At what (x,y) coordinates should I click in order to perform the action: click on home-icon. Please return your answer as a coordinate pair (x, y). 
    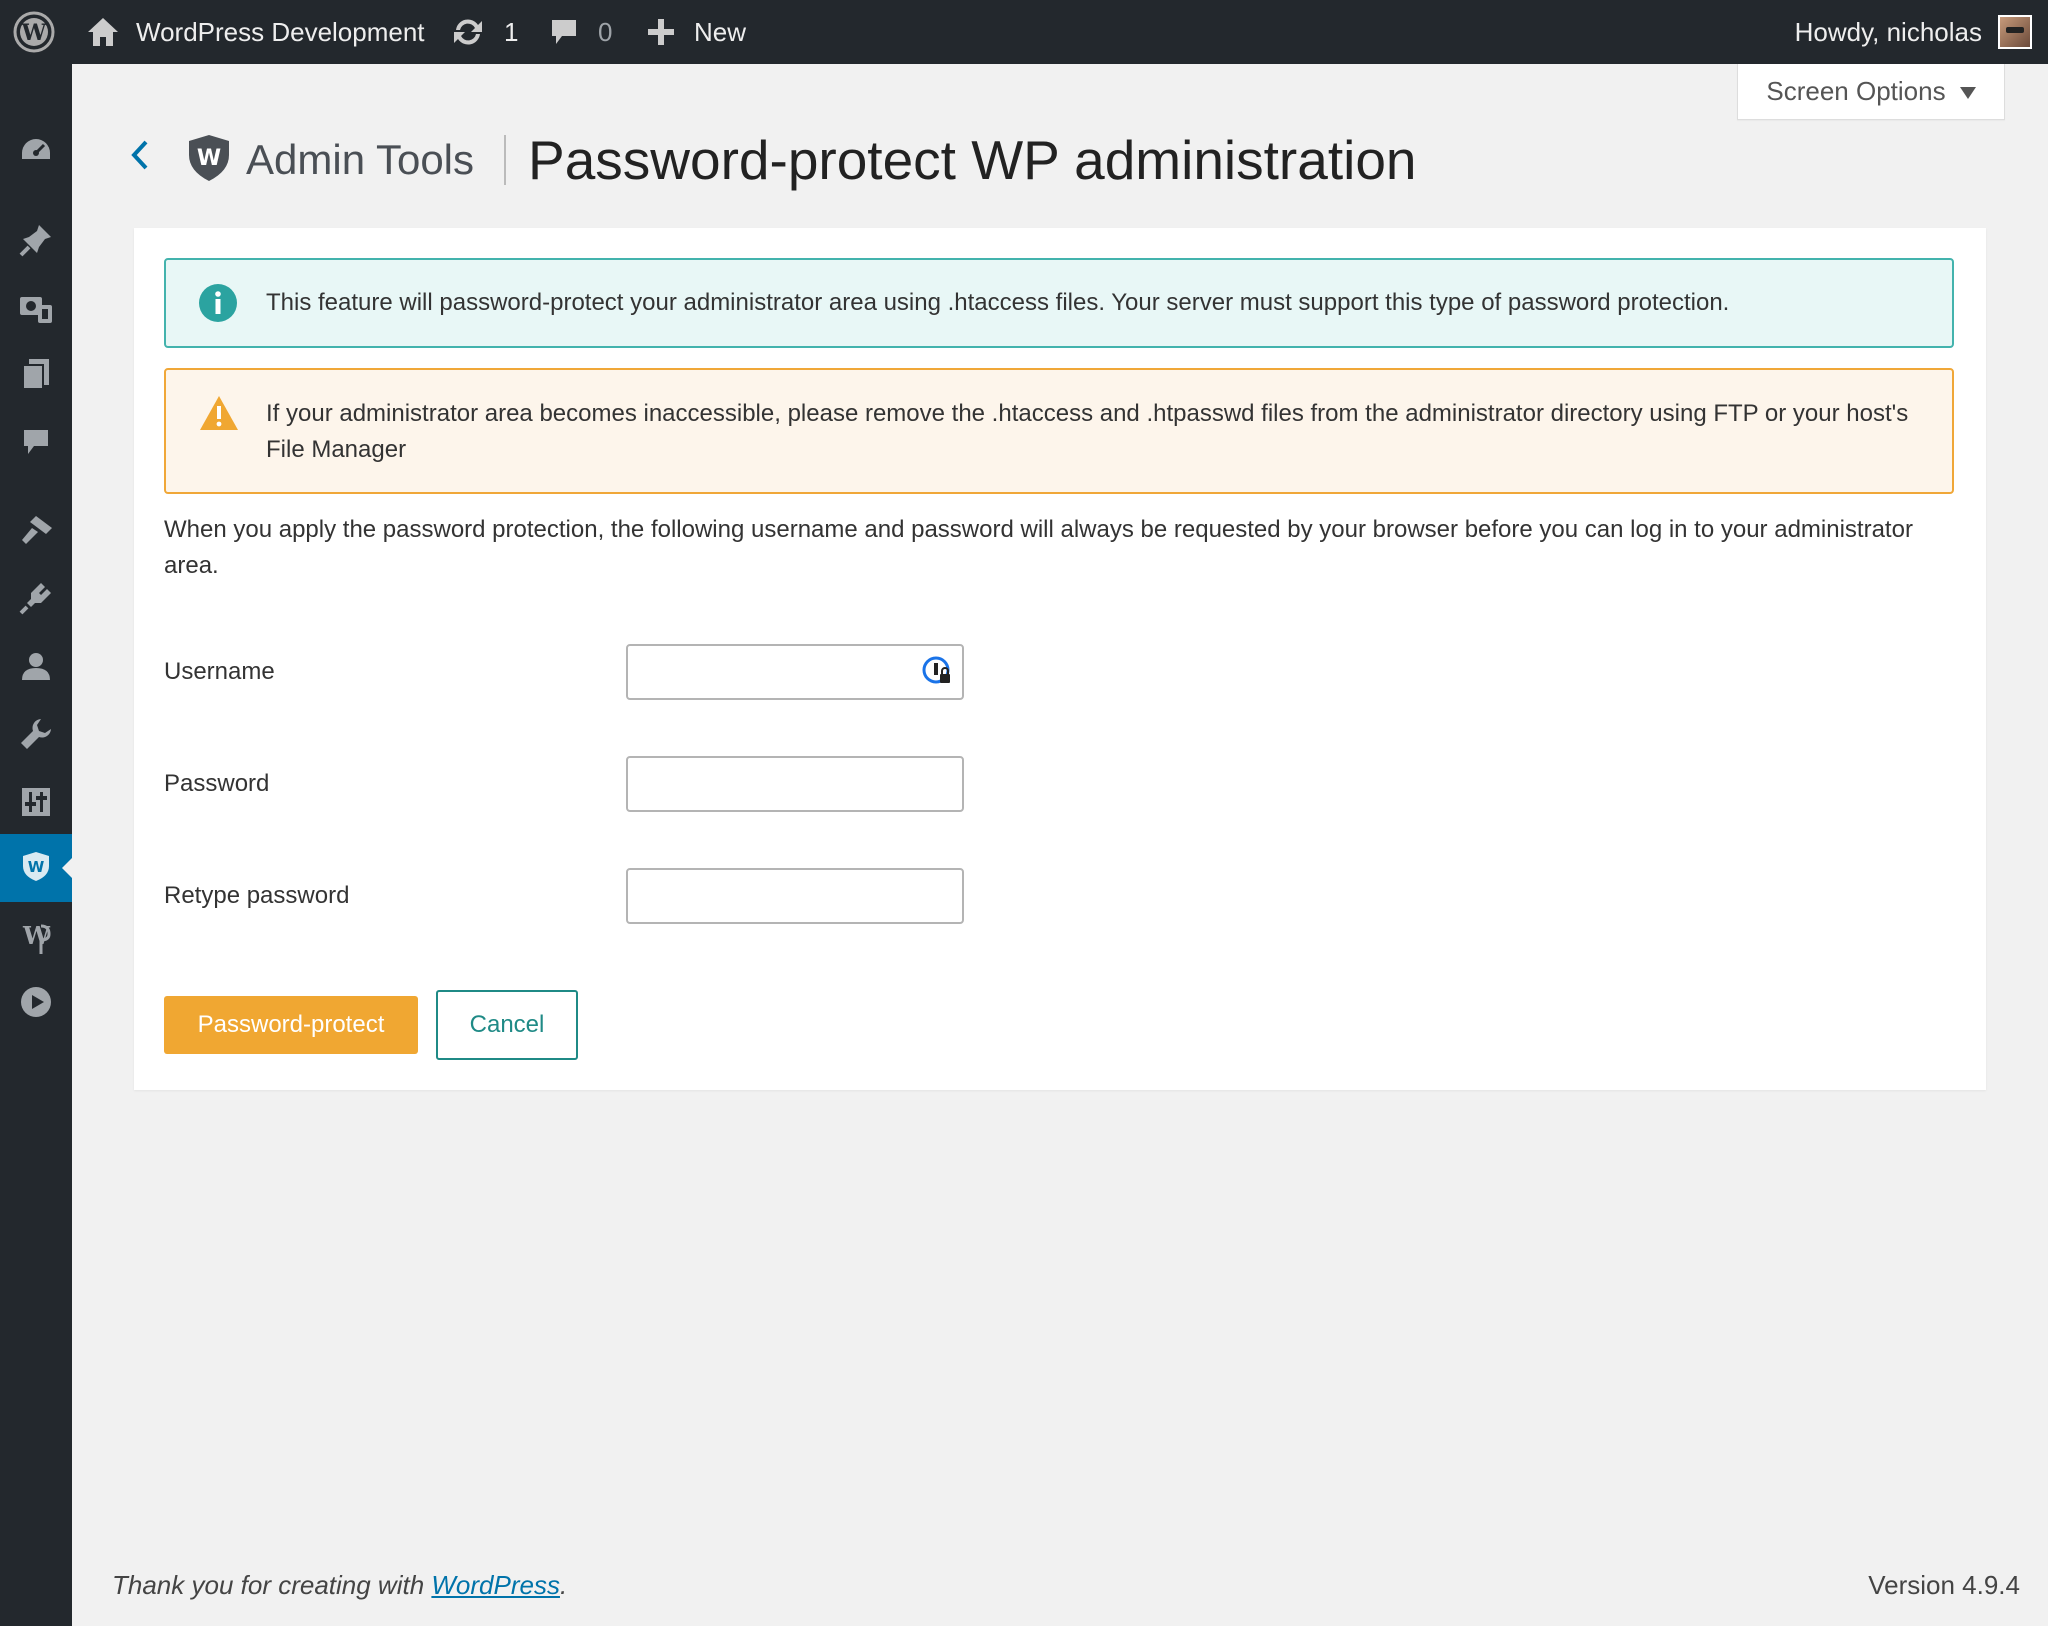
    Looking at the image, I should click on (103, 32).